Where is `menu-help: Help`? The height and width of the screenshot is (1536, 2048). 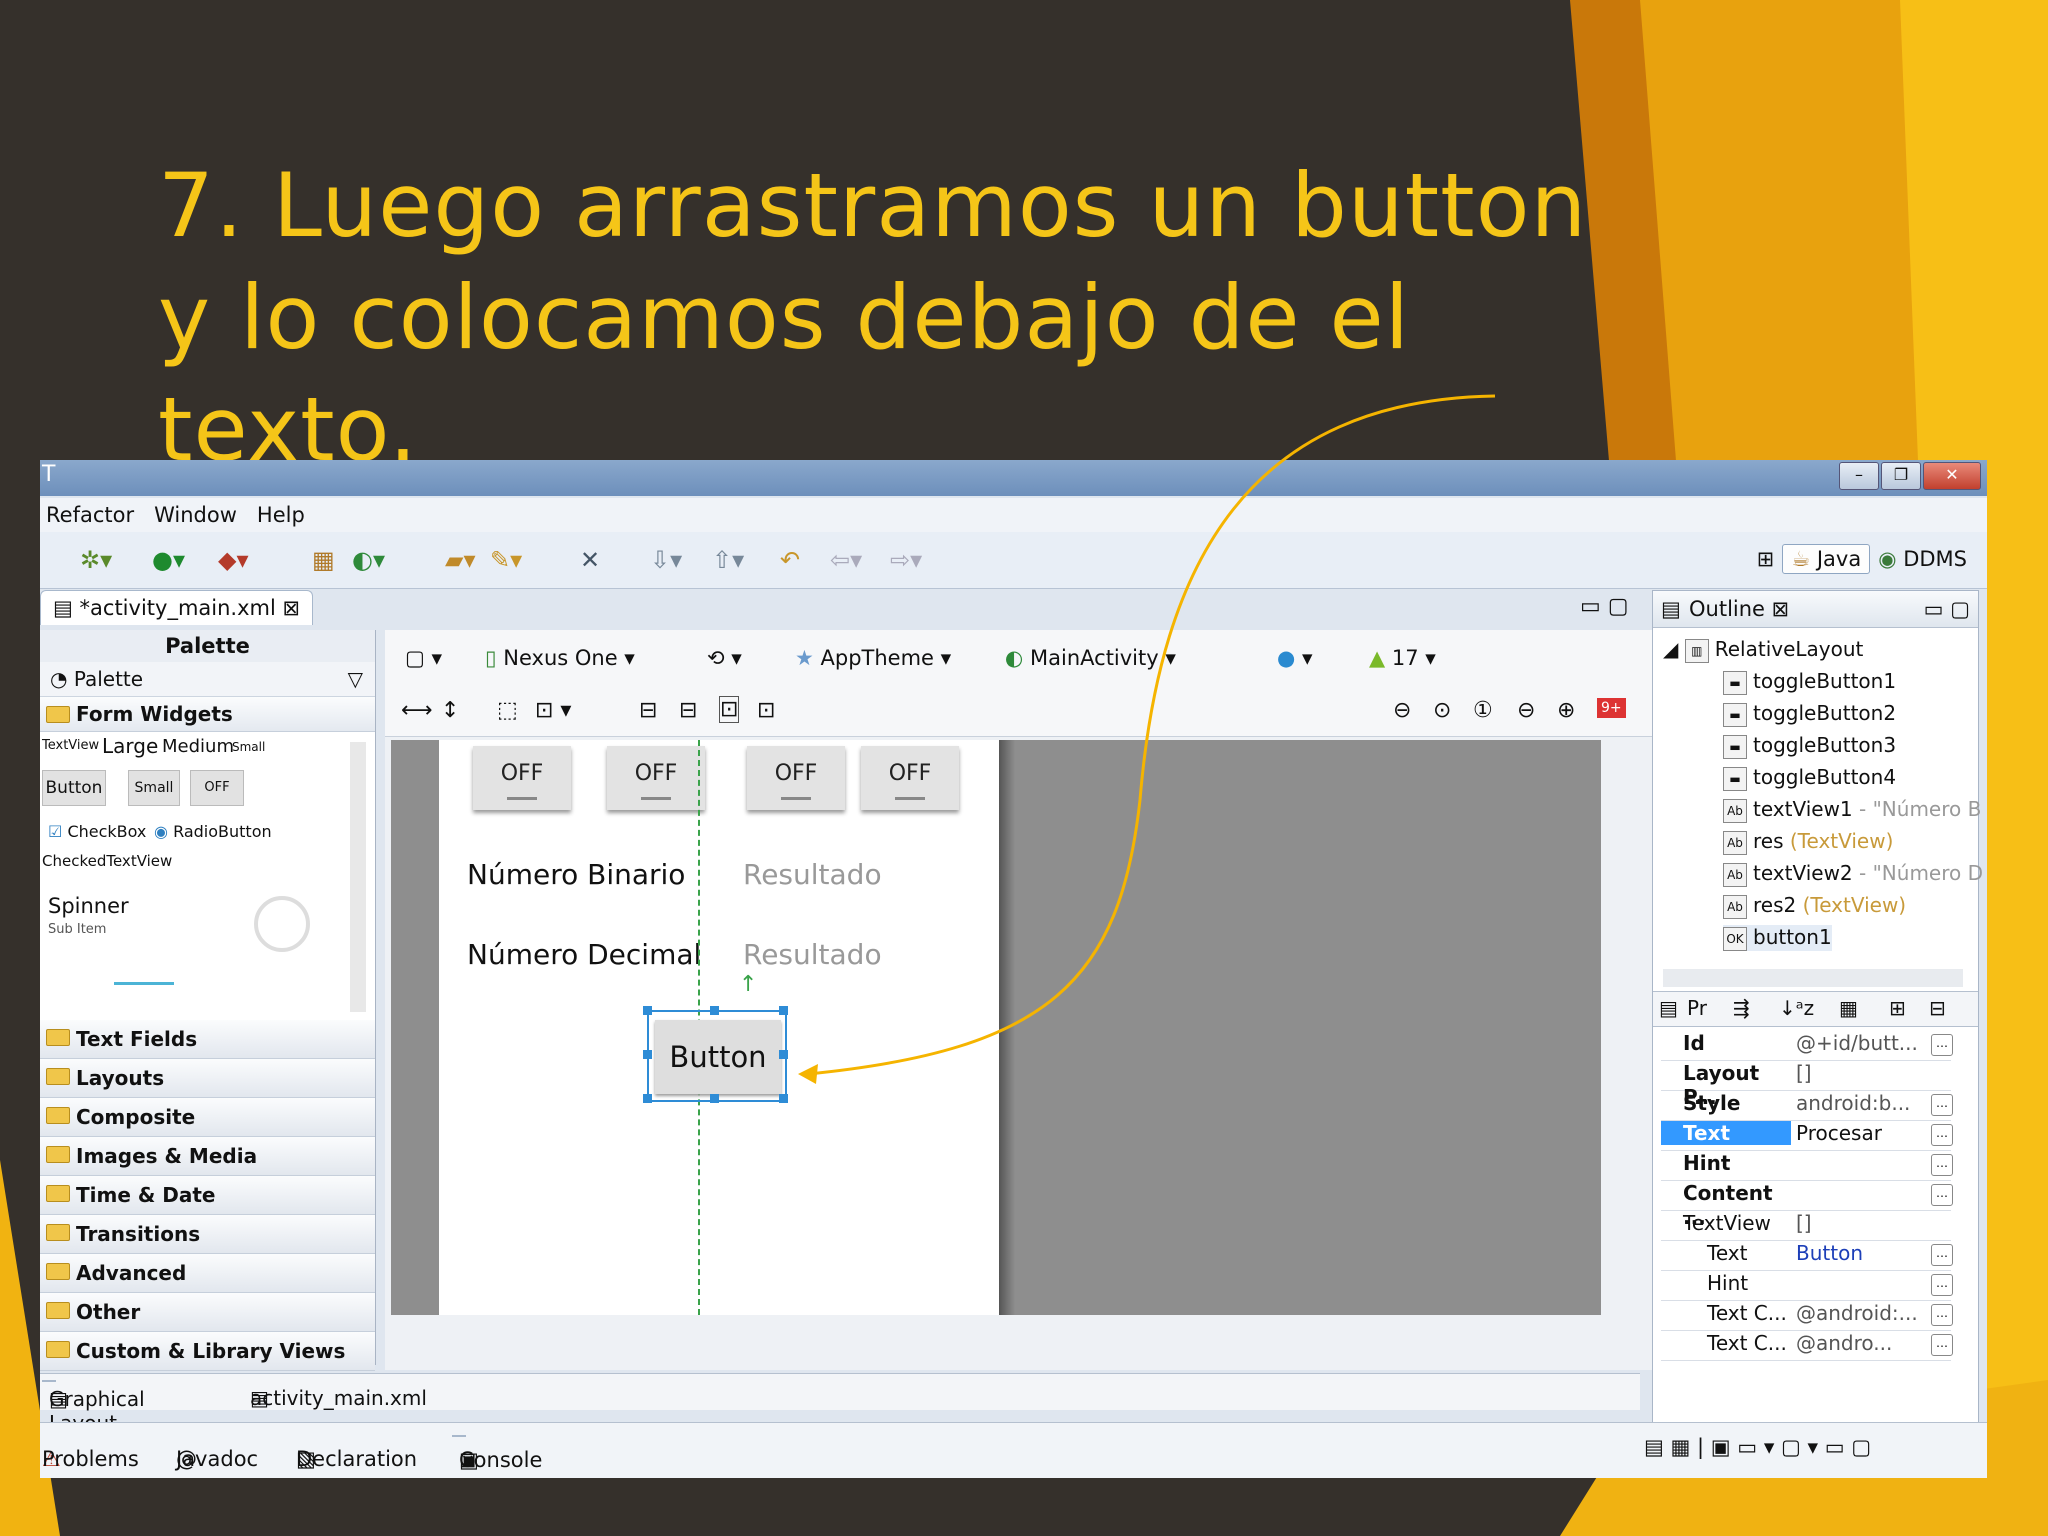
menu-help: Help is located at coordinates (281, 515).